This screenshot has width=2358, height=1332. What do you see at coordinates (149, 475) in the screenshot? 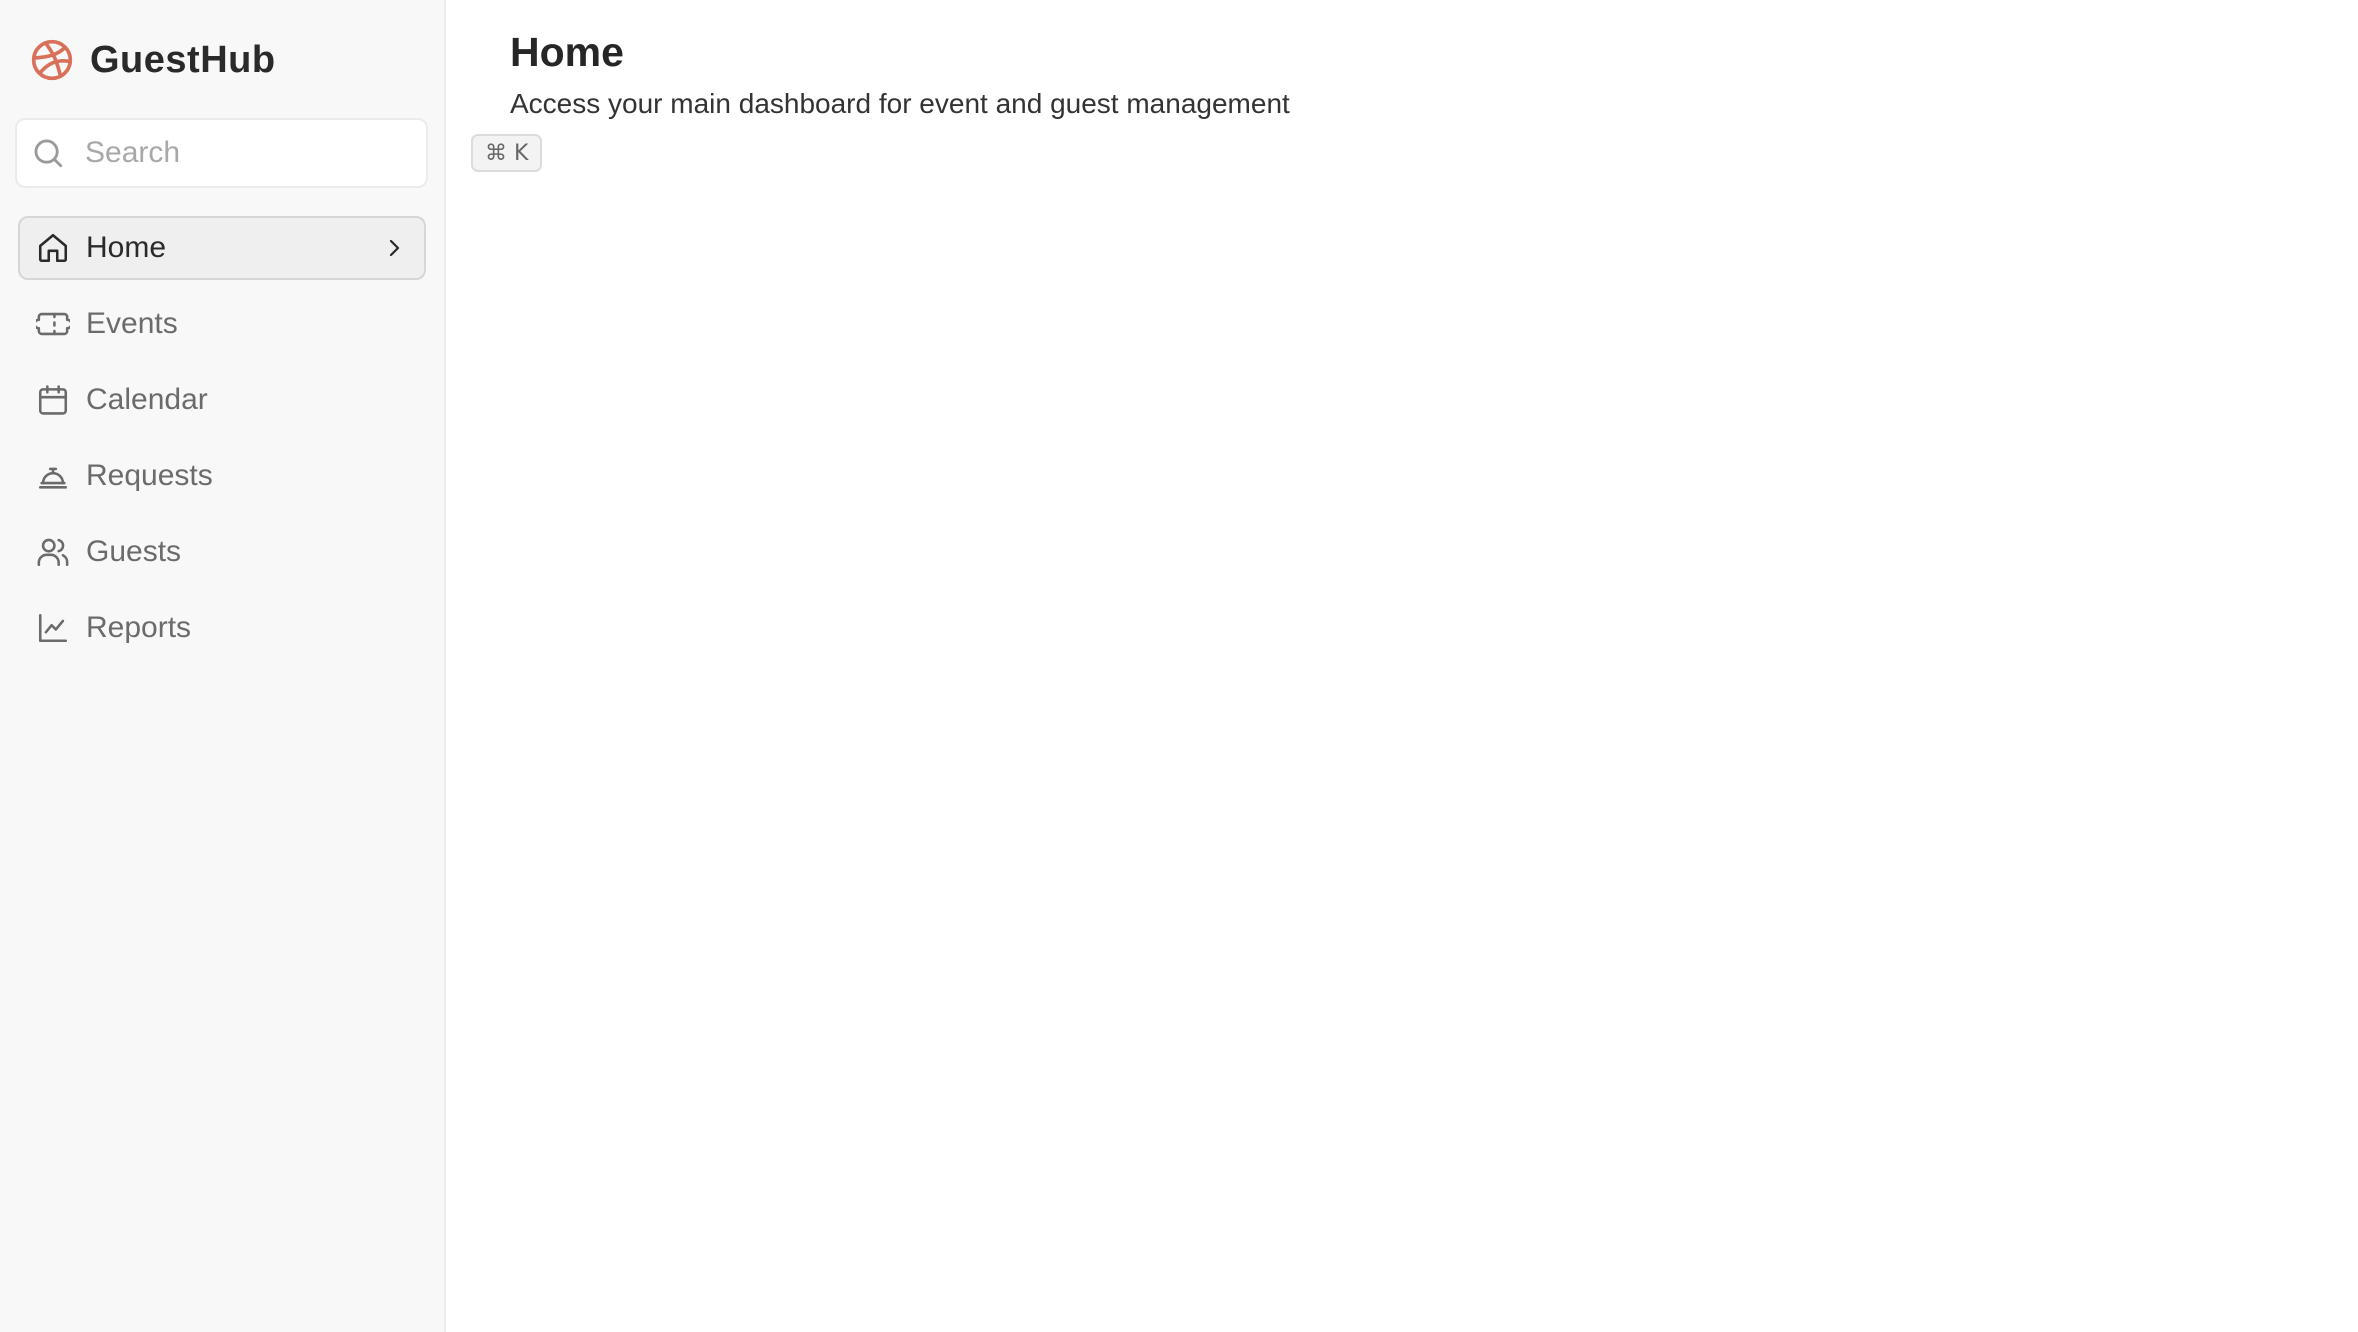
I see `sidebar-item-label: Requests` at bounding box center [149, 475].